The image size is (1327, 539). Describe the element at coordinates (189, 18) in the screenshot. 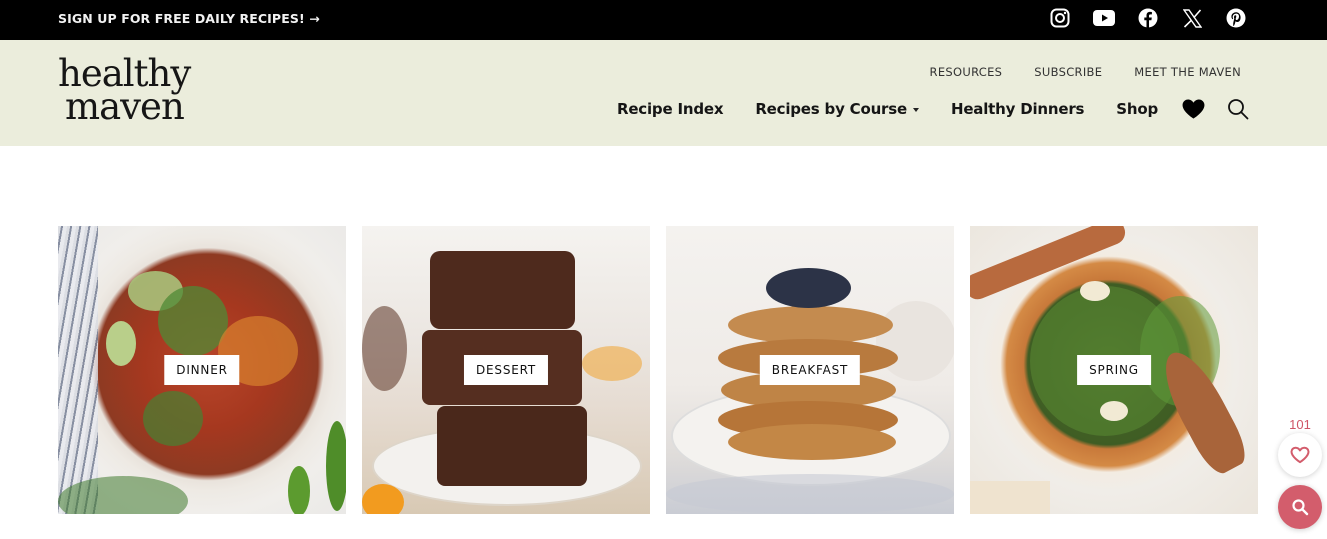

I see `signup-link: SIGN UP FOR FREE DAILY RECIPES! →` at that location.